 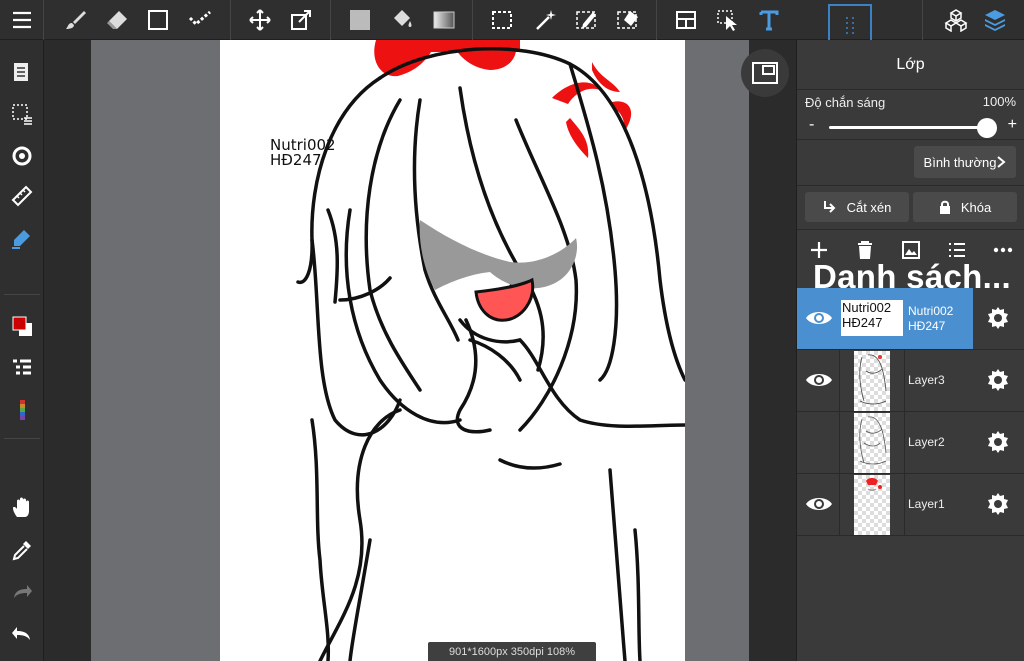 I want to click on navigator-button, so click(x=765, y=73).